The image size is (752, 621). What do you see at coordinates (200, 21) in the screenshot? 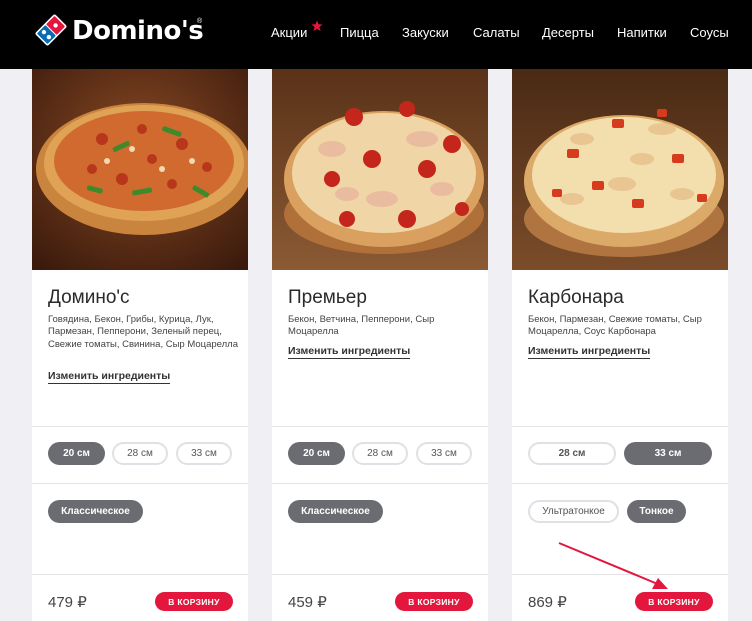
I see `registered-mark: ®` at bounding box center [200, 21].